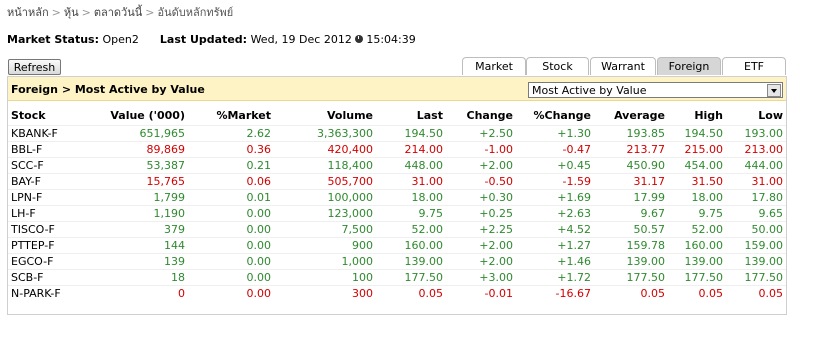 The image size is (820, 341). What do you see at coordinates (481, 149) in the screenshot?
I see `change-cell: -1.00` at bounding box center [481, 149].